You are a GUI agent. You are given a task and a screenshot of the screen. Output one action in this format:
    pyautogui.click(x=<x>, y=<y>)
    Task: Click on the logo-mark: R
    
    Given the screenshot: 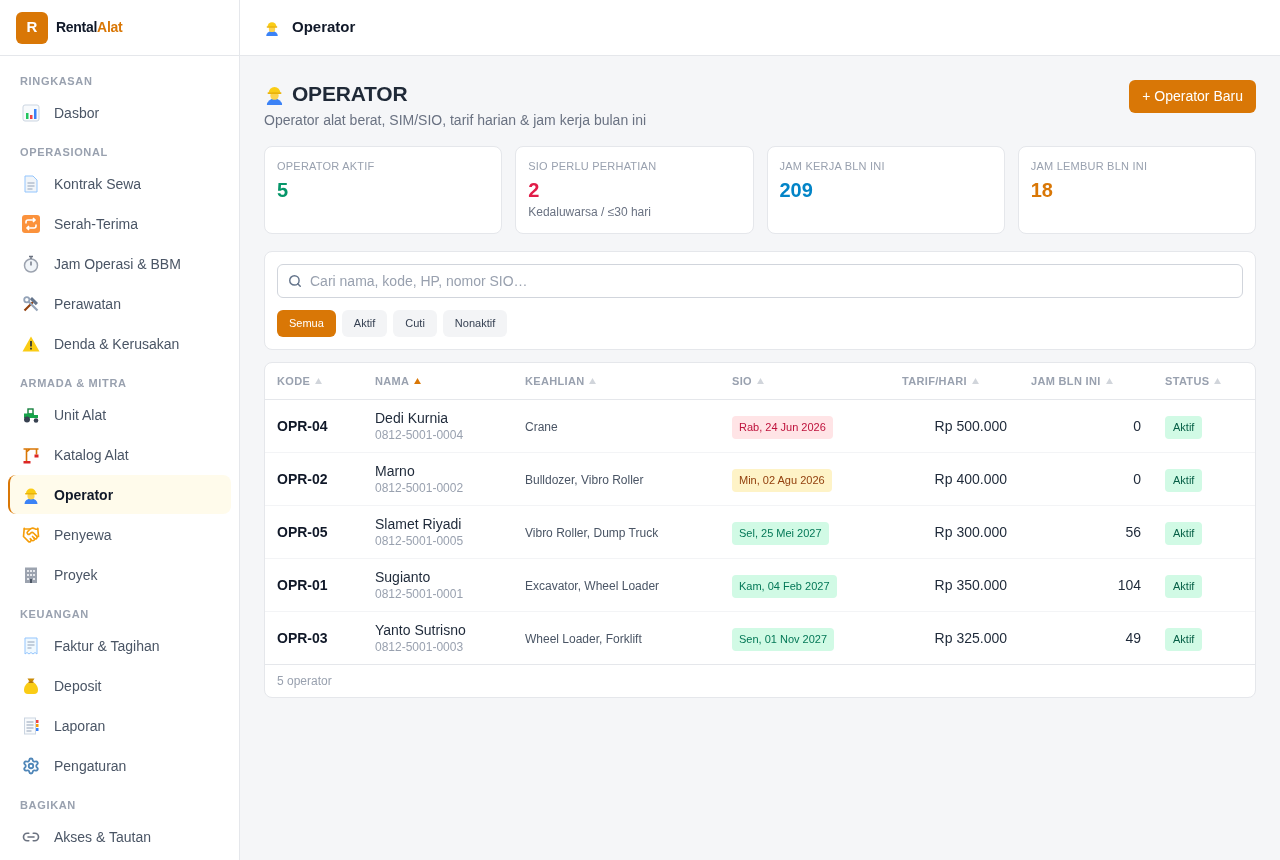 What is the action you would take?
    pyautogui.click(x=32, y=27)
    